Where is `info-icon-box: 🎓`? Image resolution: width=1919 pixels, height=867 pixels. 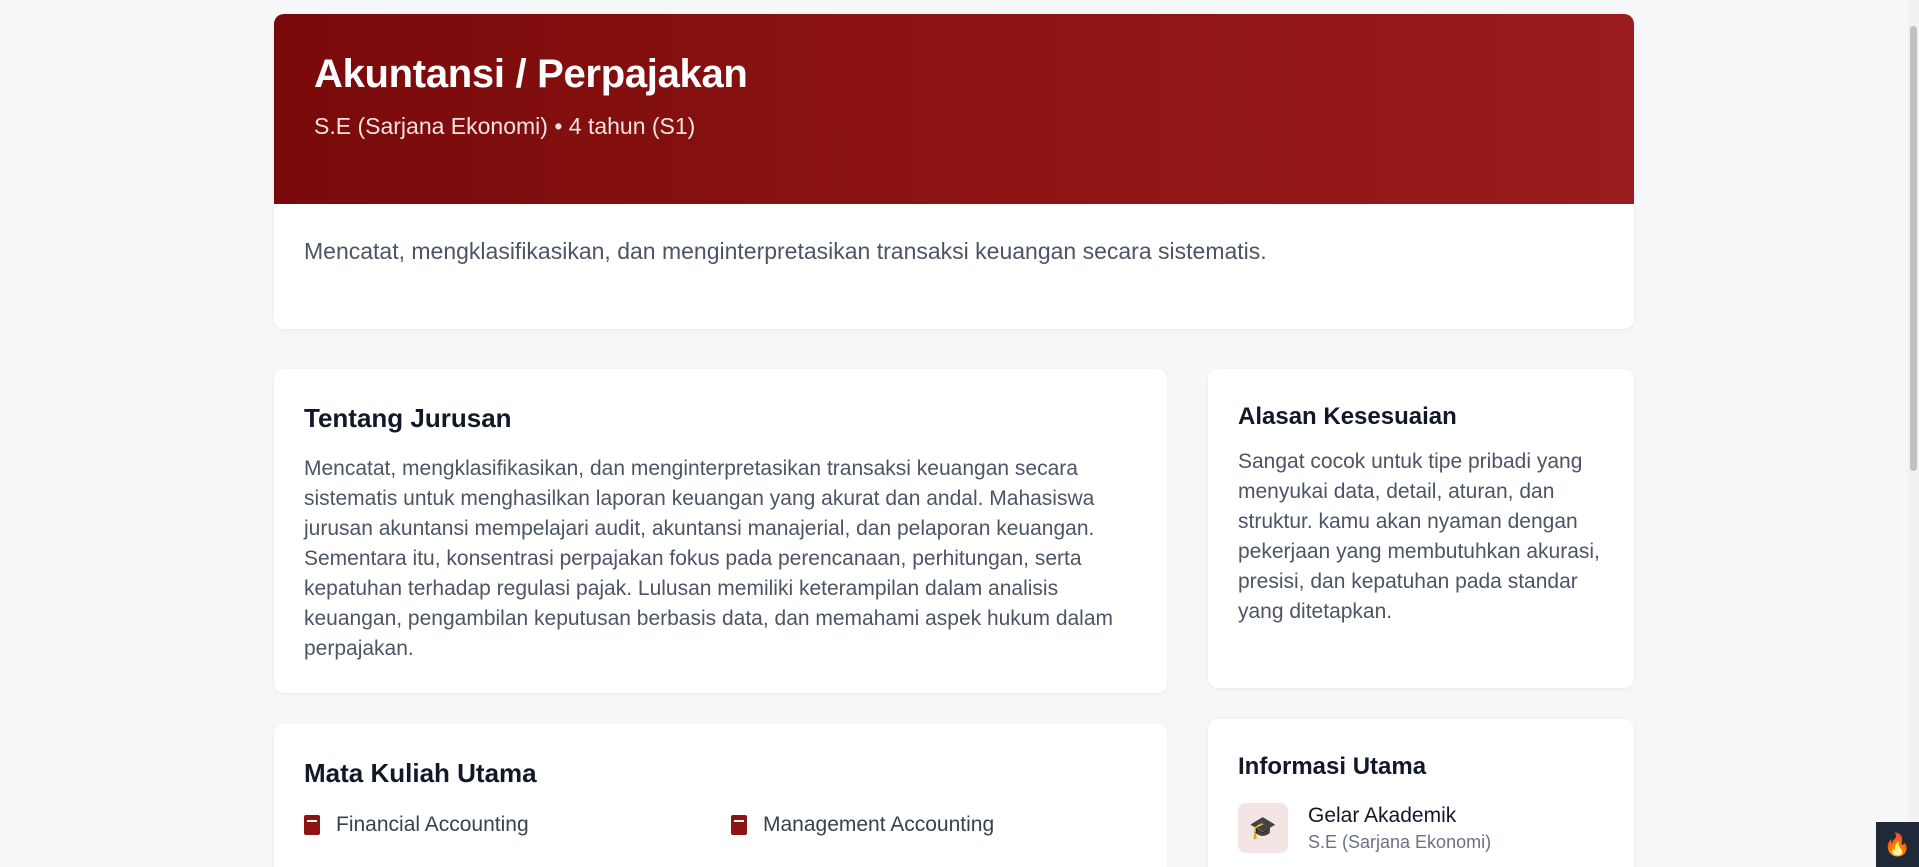
info-icon-box: 🎓 is located at coordinates (1263, 828).